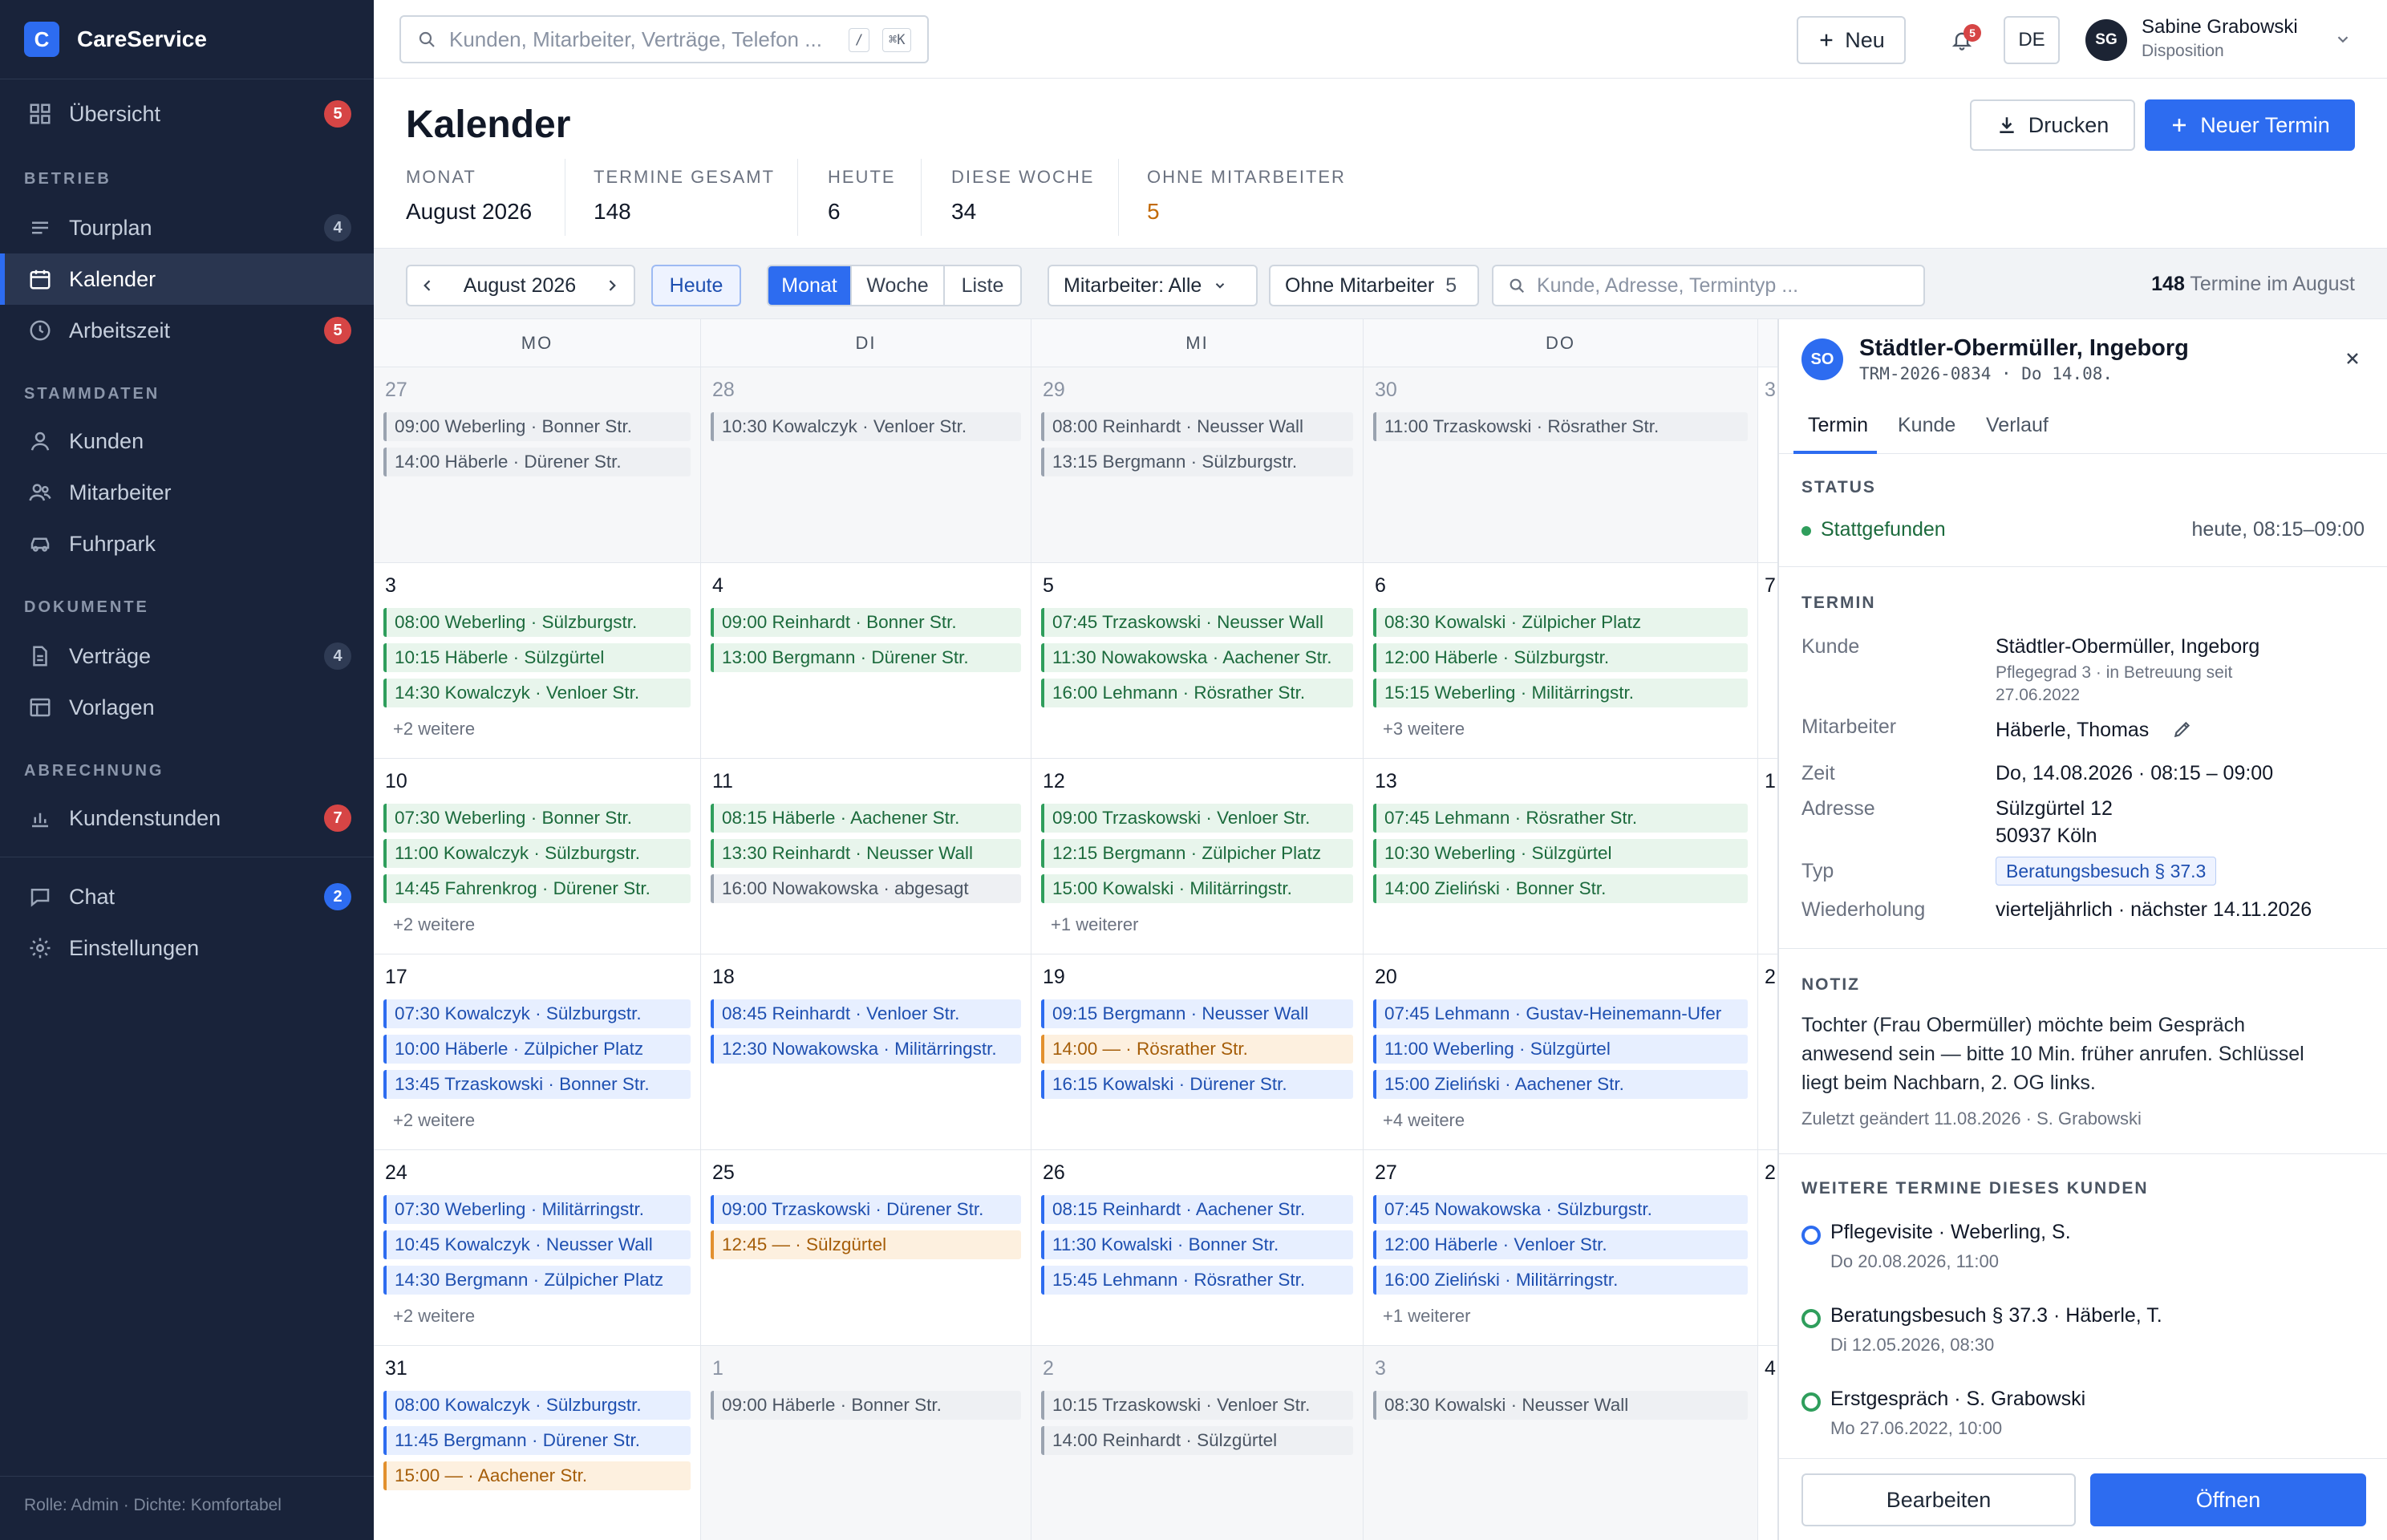 This screenshot has width=2387, height=1540. I want to click on calendar-event: 14:00 — · Rösrather Str., so click(1197, 1049).